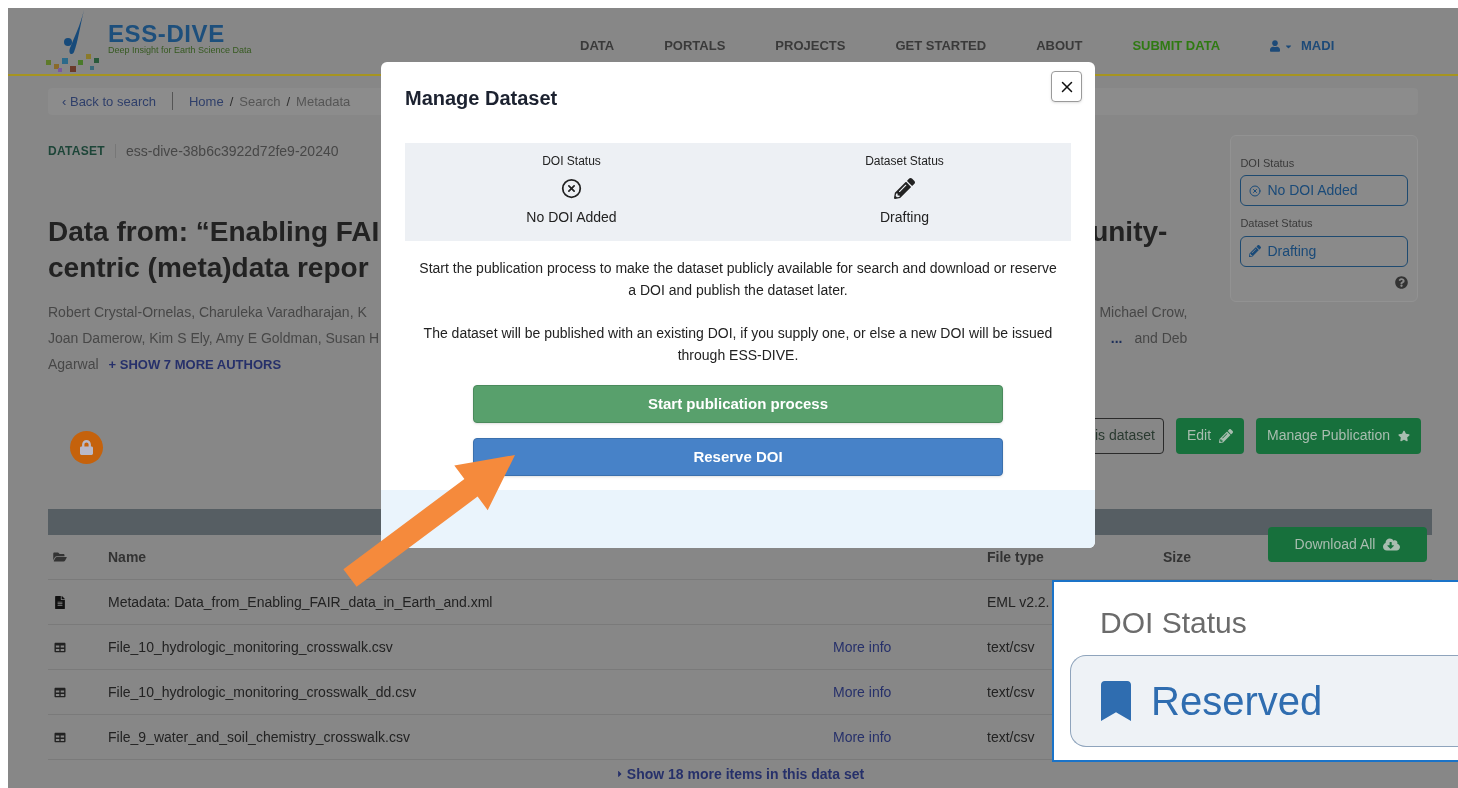 The image size is (1458, 788). What do you see at coordinates (109, 101) in the screenshot?
I see `back-link: ‹ Back to search` at bounding box center [109, 101].